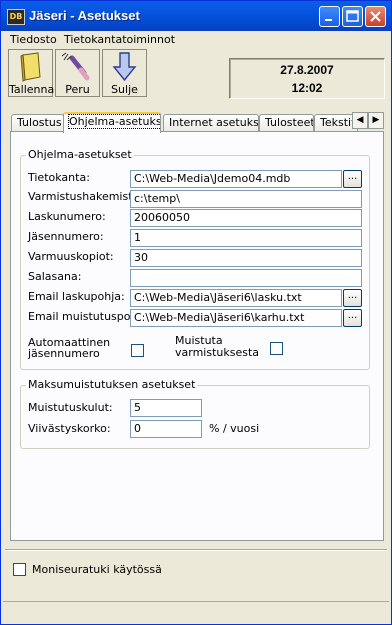  Describe the element at coordinates (70, 407) in the screenshot. I see `reminder-fee-label: Muistutuskulut:` at that location.